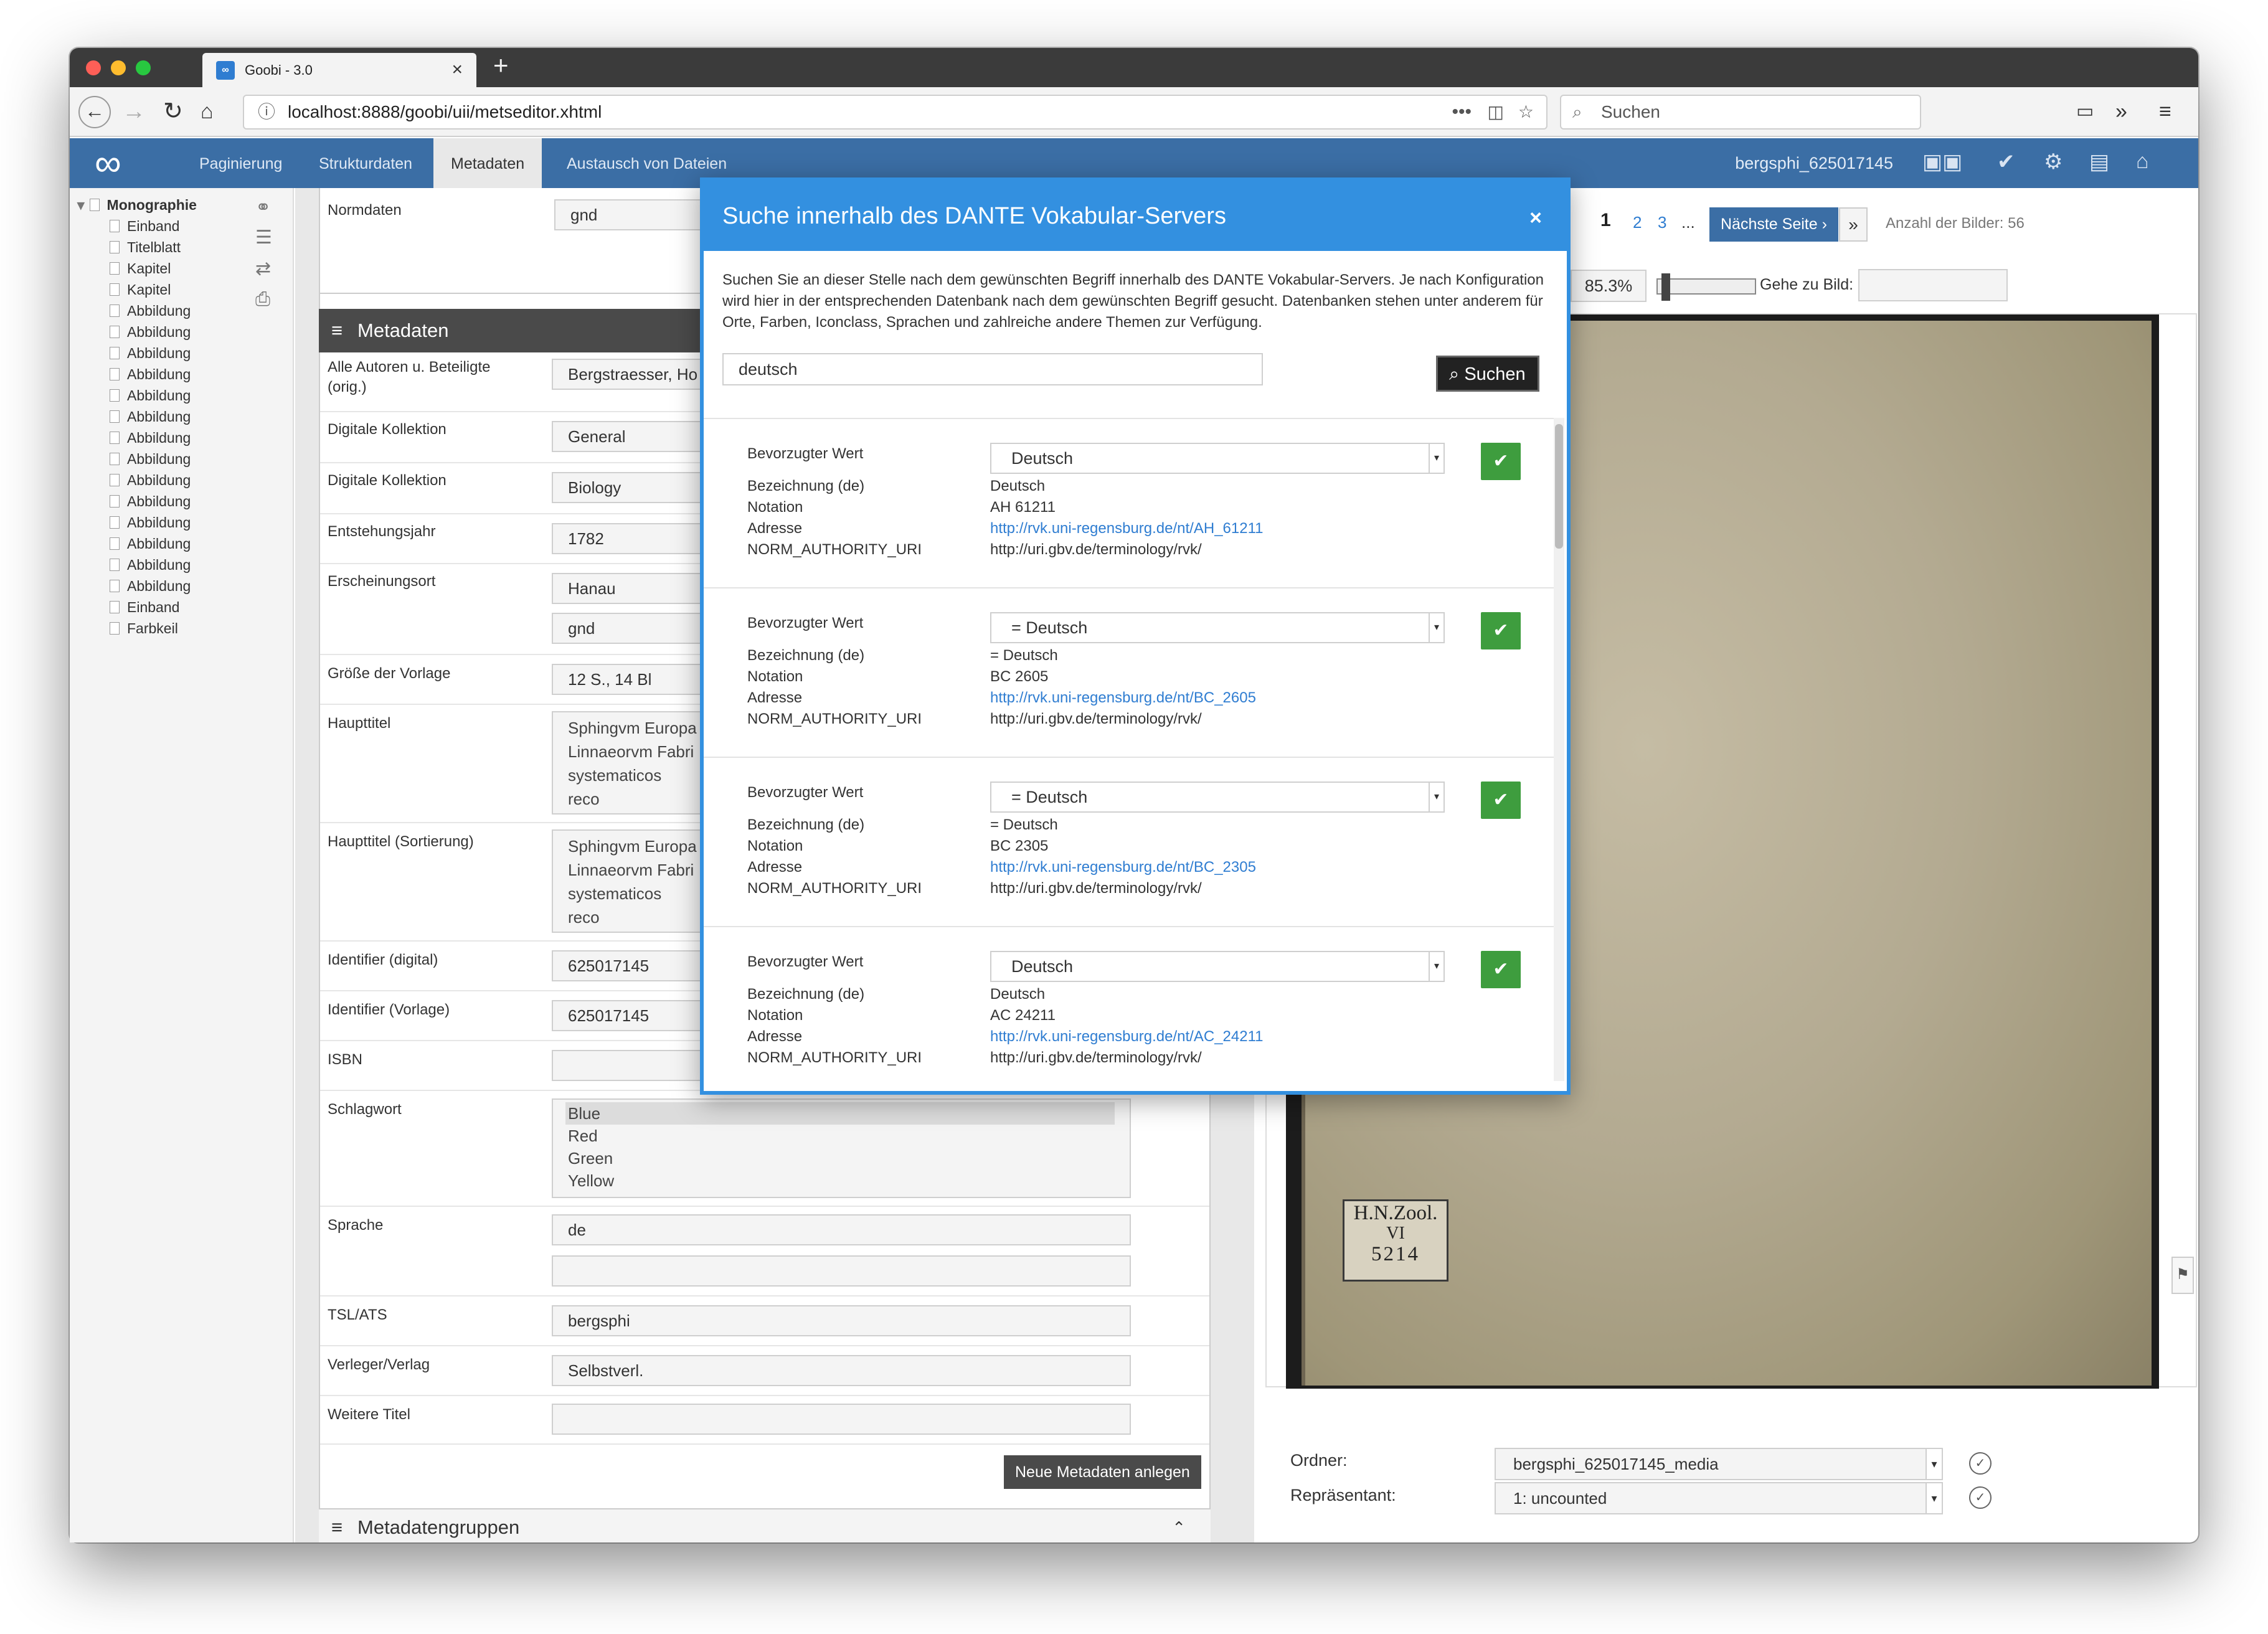 The width and height of the screenshot is (2268, 1634). Describe the element at coordinates (1662, 222) in the screenshot. I see `page-link: 3` at that location.